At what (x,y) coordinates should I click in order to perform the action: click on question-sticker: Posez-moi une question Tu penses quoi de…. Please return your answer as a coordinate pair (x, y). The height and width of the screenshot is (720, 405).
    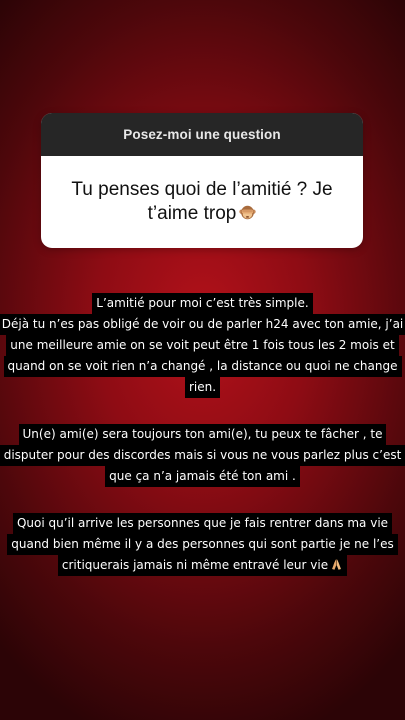
    Looking at the image, I should click on (202, 180).